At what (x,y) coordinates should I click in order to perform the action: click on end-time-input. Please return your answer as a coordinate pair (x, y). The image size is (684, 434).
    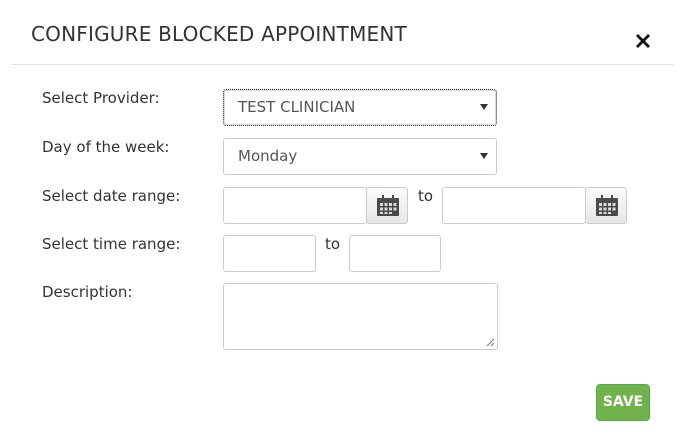
    Looking at the image, I should click on (395, 253).